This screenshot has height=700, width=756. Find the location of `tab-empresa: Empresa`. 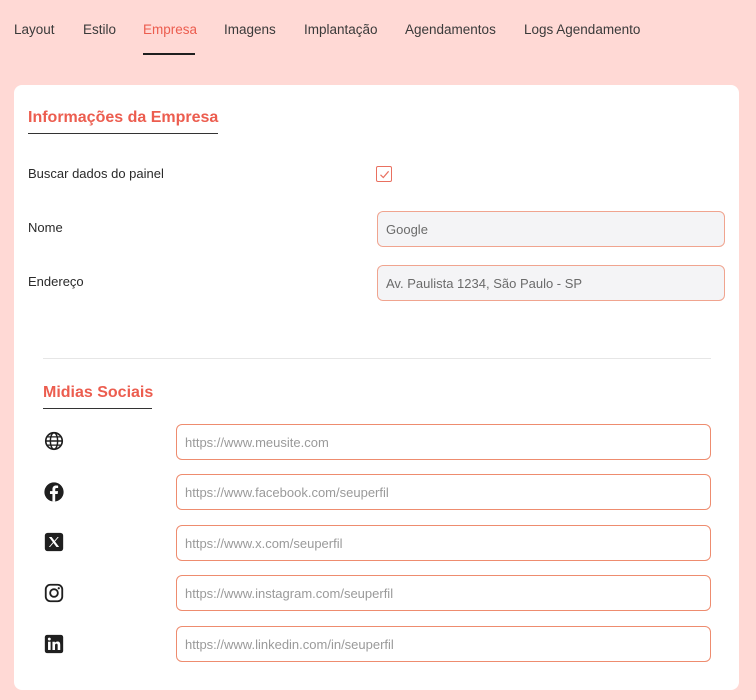

tab-empresa: Empresa is located at coordinates (170, 29).